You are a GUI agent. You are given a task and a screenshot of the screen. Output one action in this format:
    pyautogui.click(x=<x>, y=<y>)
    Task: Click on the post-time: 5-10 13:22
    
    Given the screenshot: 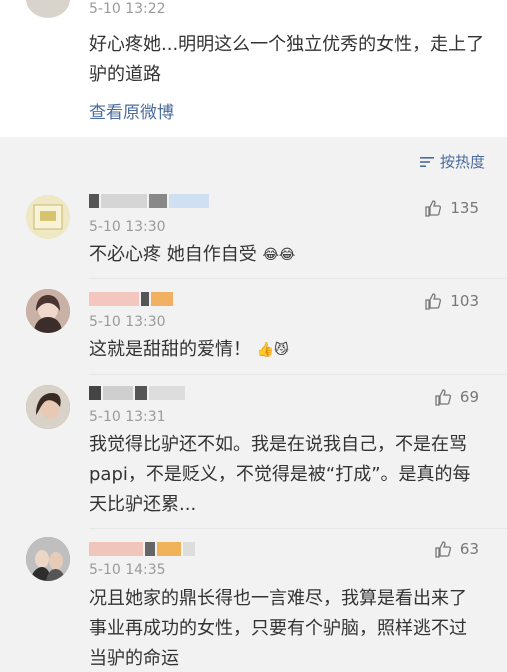 What is the action you would take?
    pyautogui.click(x=127, y=9)
    